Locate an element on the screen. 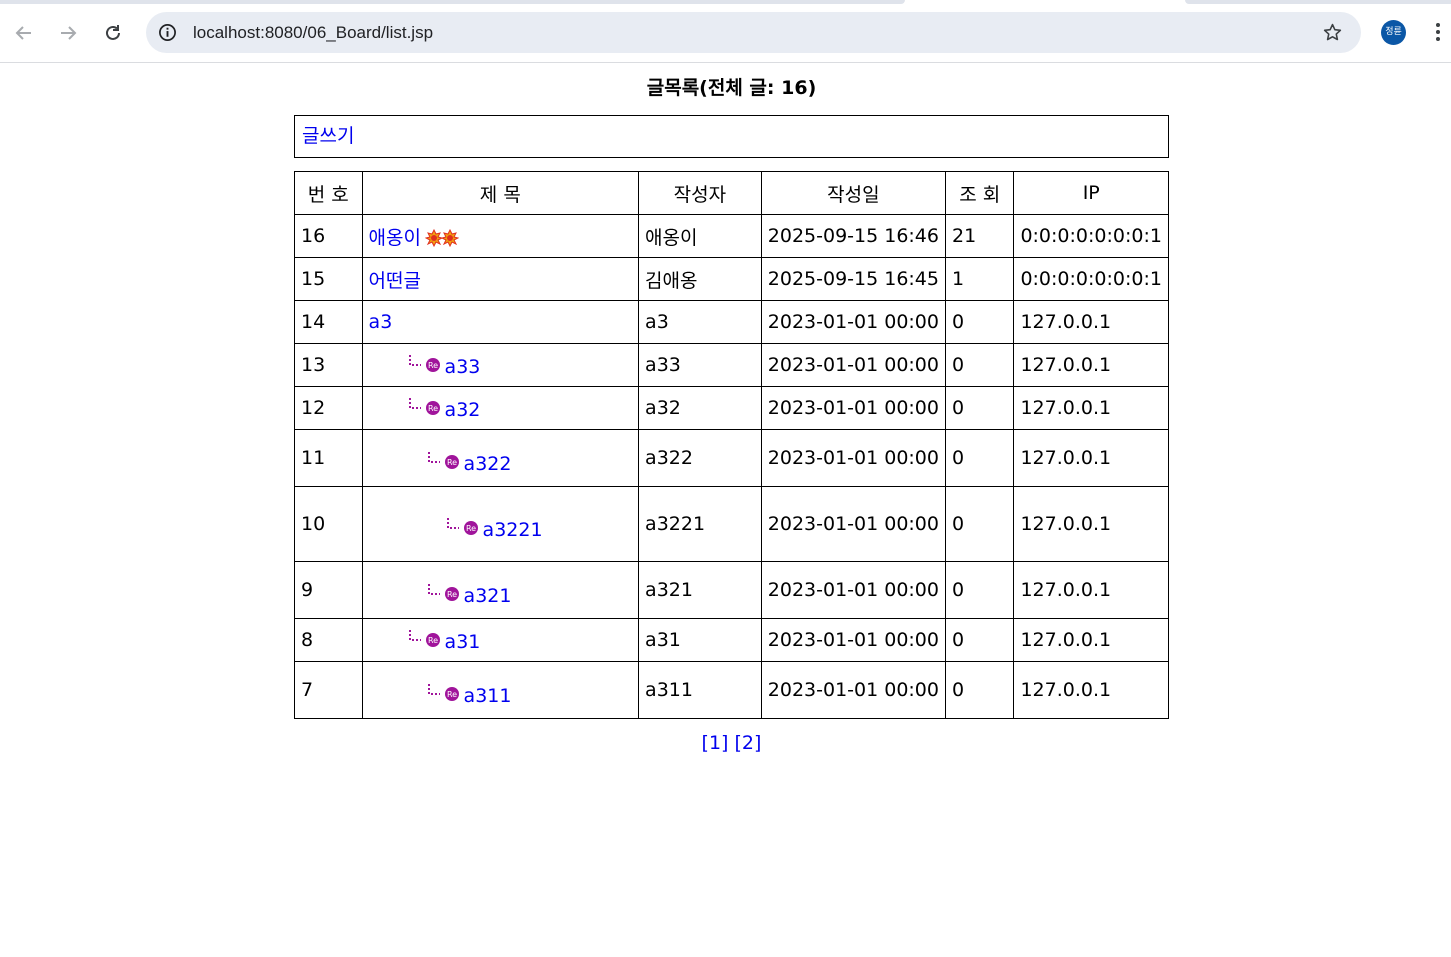 This screenshot has width=1451, height=957. table-header-row: 번 호 제 목 작성자 작성일 조 회 IP is located at coordinates (731, 193).